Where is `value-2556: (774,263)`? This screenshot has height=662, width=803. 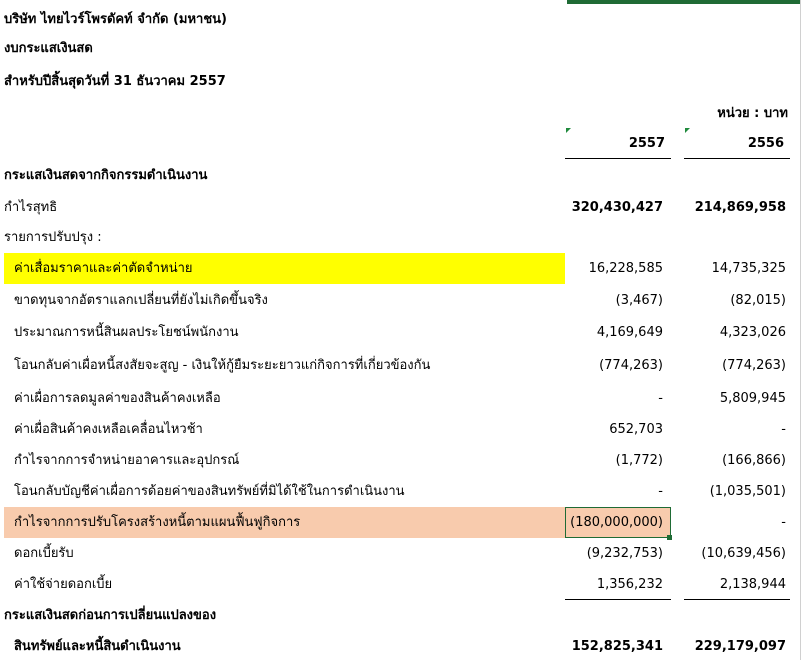 value-2556: (774,263) is located at coordinates (737, 365).